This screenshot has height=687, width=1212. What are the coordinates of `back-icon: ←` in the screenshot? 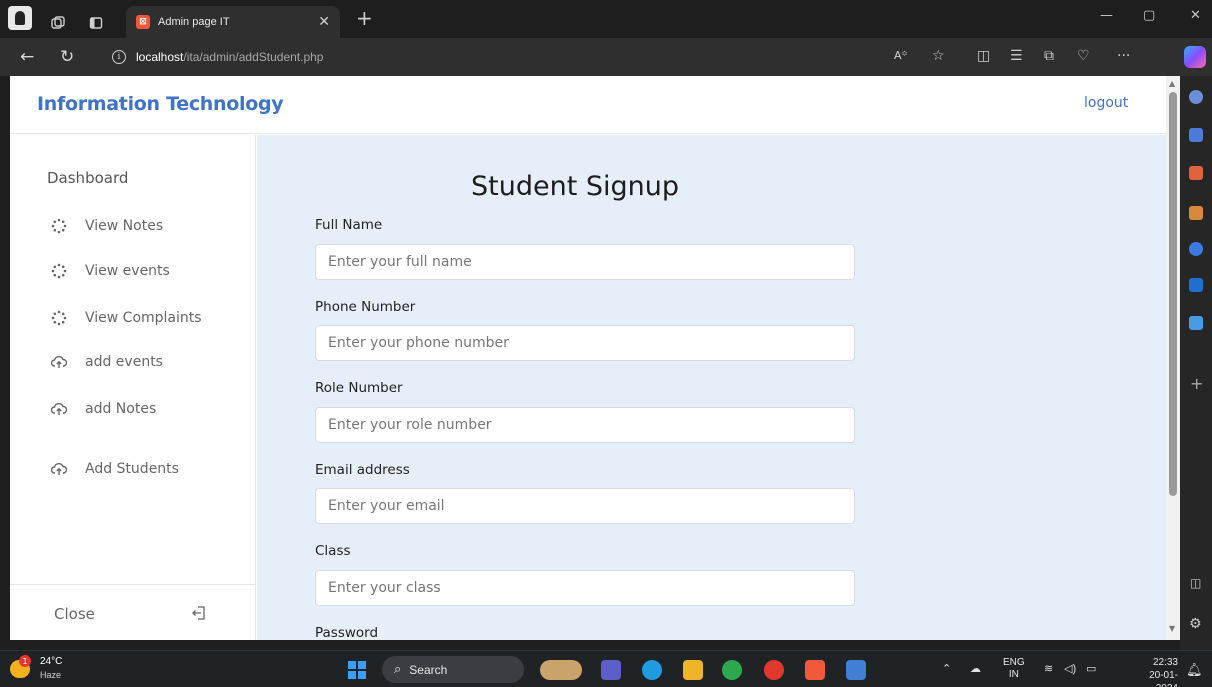 It's located at (27, 57).